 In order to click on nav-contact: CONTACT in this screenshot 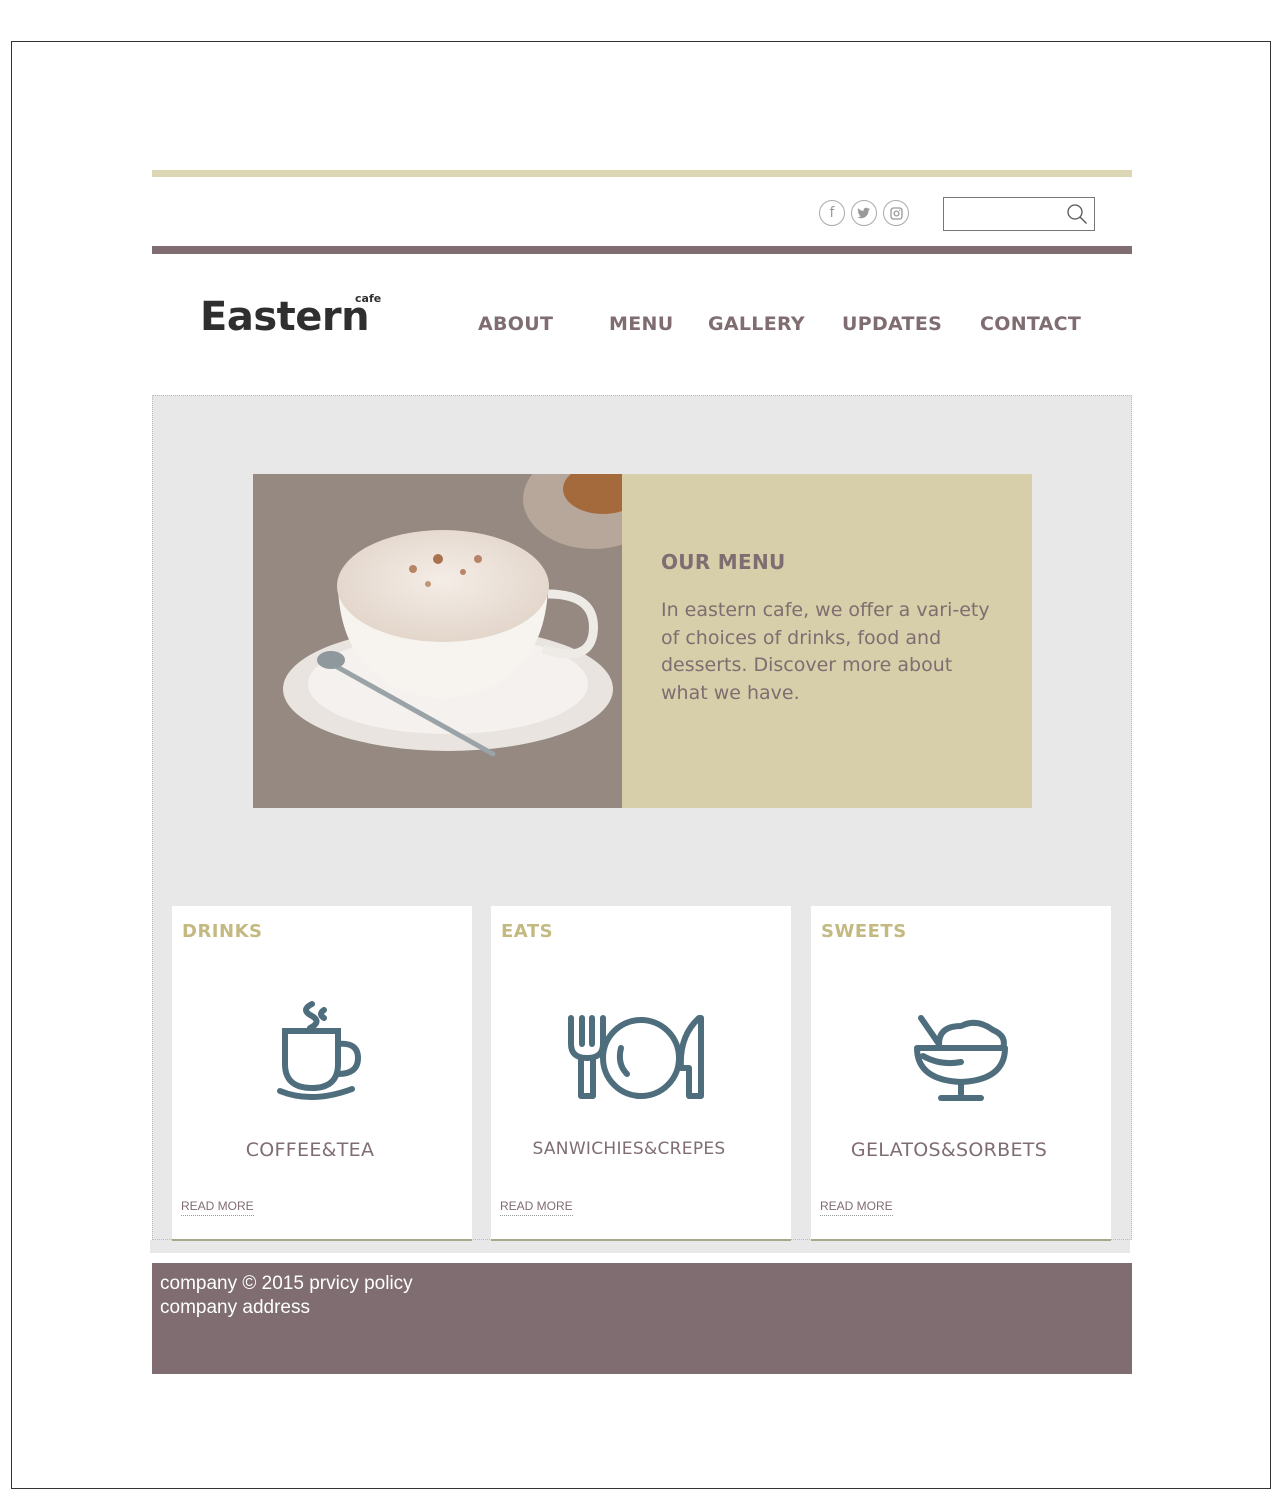, I will do `click(1030, 324)`.